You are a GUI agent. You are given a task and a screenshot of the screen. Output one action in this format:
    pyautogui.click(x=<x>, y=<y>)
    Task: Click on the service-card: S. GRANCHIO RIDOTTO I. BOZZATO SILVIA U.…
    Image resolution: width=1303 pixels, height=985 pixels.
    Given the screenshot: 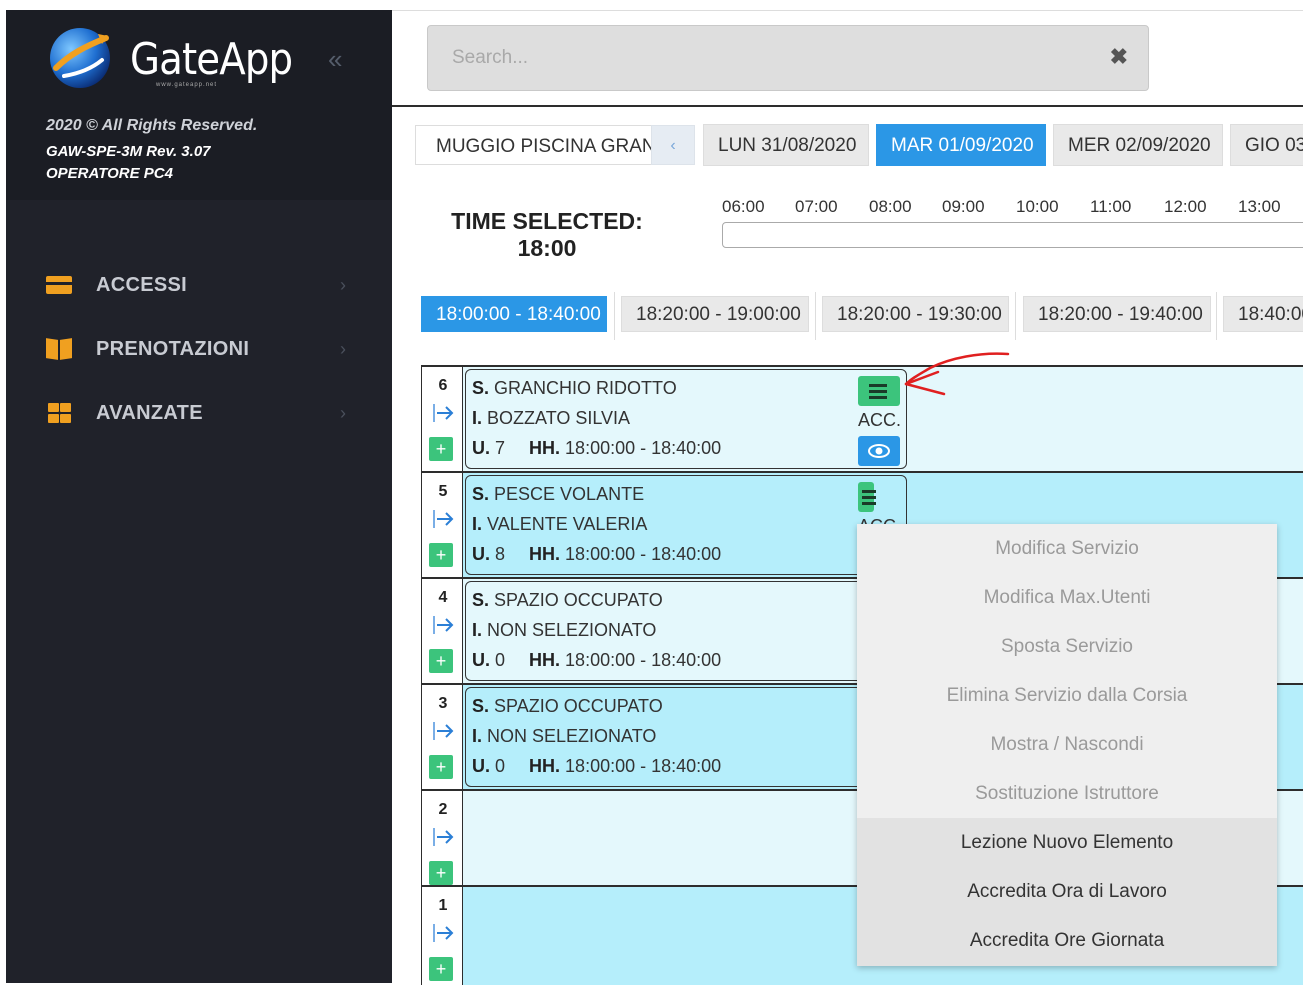 What is the action you would take?
    pyautogui.click(x=686, y=419)
    